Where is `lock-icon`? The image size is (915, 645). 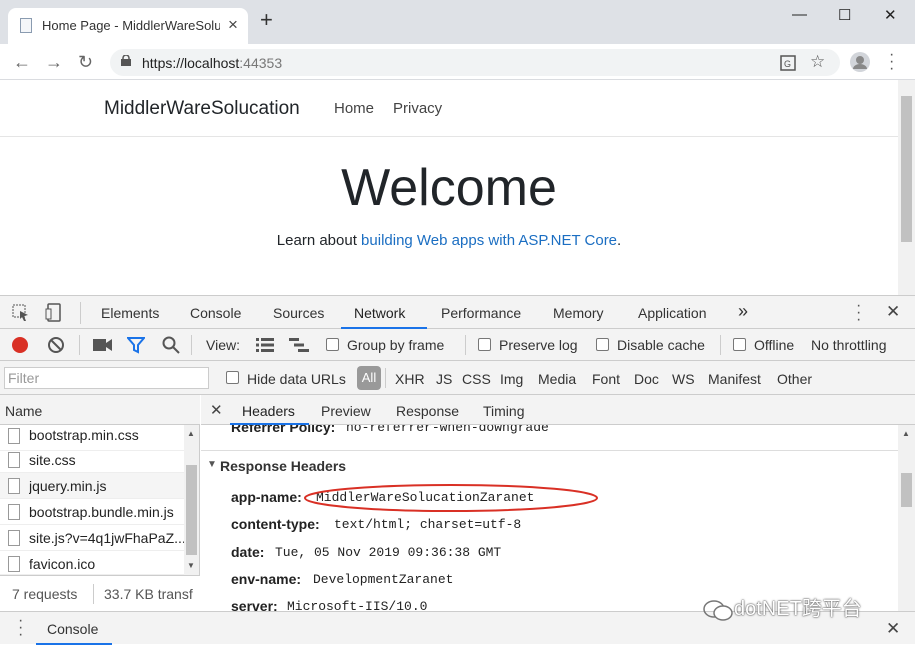 lock-icon is located at coordinates (126, 60).